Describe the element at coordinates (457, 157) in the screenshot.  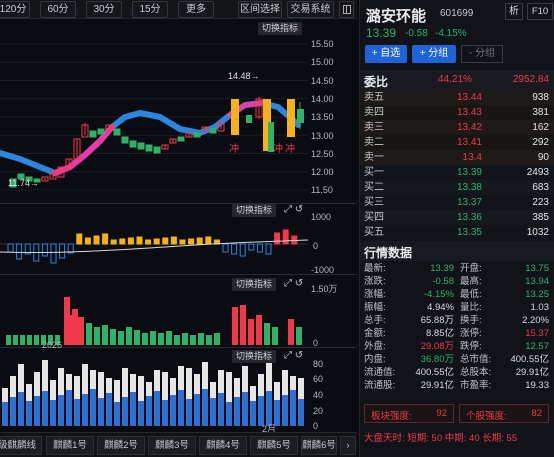
I see `sell-level-row: 卖一 13.4 90` at that location.